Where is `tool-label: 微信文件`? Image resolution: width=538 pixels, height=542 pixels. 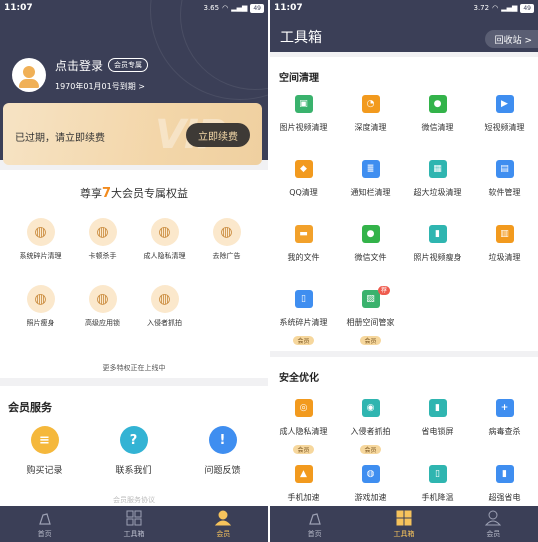 tool-label: 微信文件 is located at coordinates (370, 257).